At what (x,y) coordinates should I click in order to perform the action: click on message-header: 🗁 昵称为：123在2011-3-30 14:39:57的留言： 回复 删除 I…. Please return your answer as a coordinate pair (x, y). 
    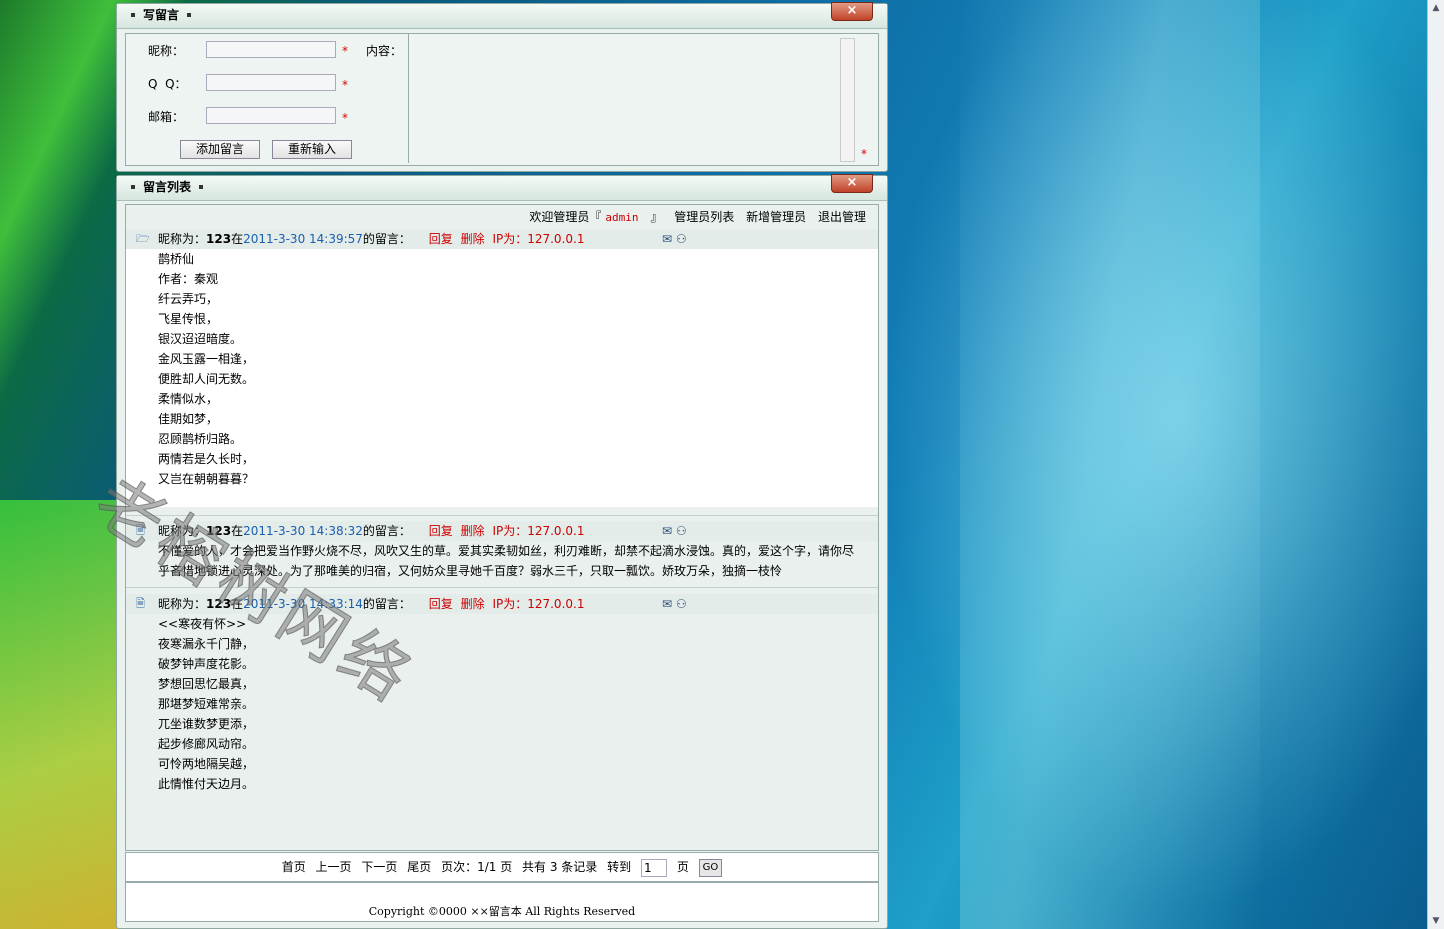
    Looking at the image, I should click on (502, 239).